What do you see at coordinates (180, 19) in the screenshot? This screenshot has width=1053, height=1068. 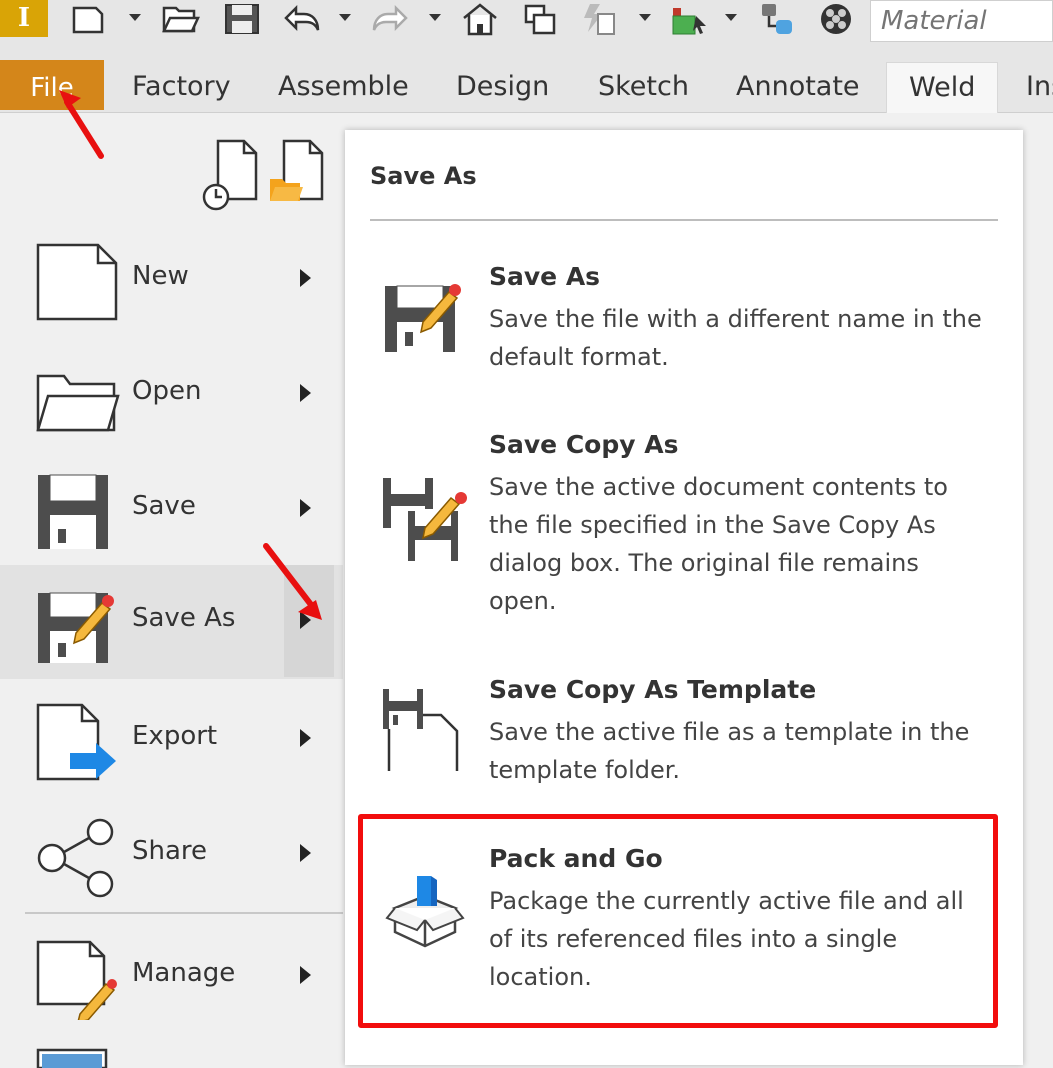 I see `open-icon` at bounding box center [180, 19].